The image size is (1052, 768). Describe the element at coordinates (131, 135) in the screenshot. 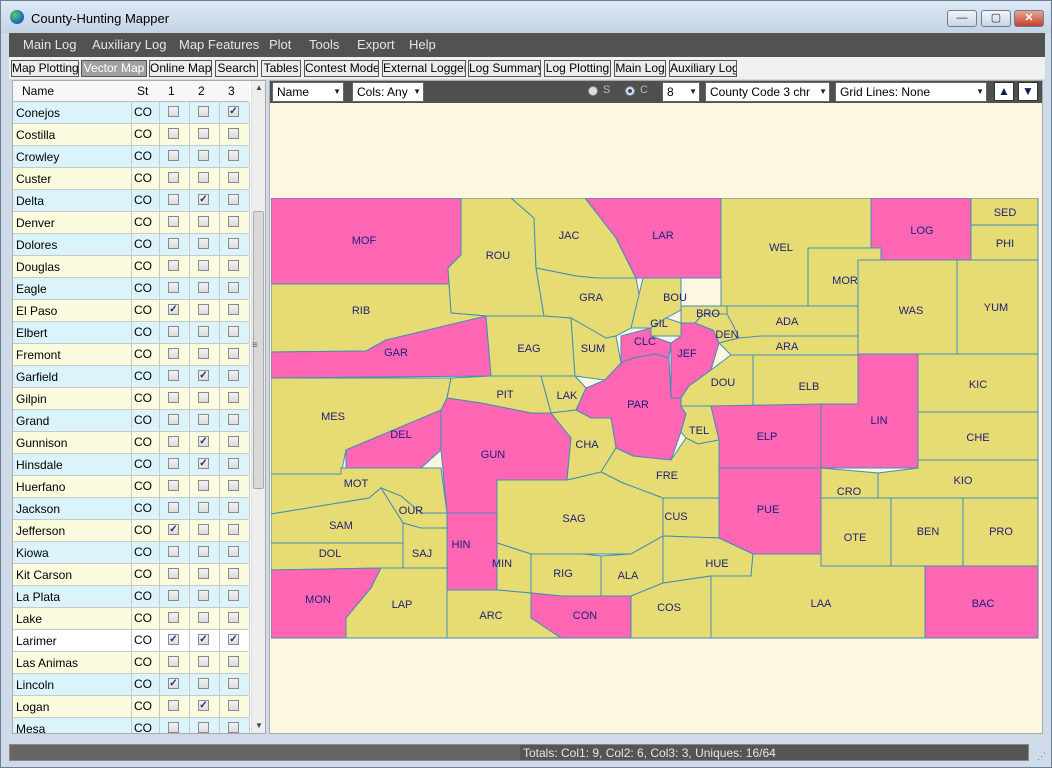

I see `table-row: Costilla CO` at that location.